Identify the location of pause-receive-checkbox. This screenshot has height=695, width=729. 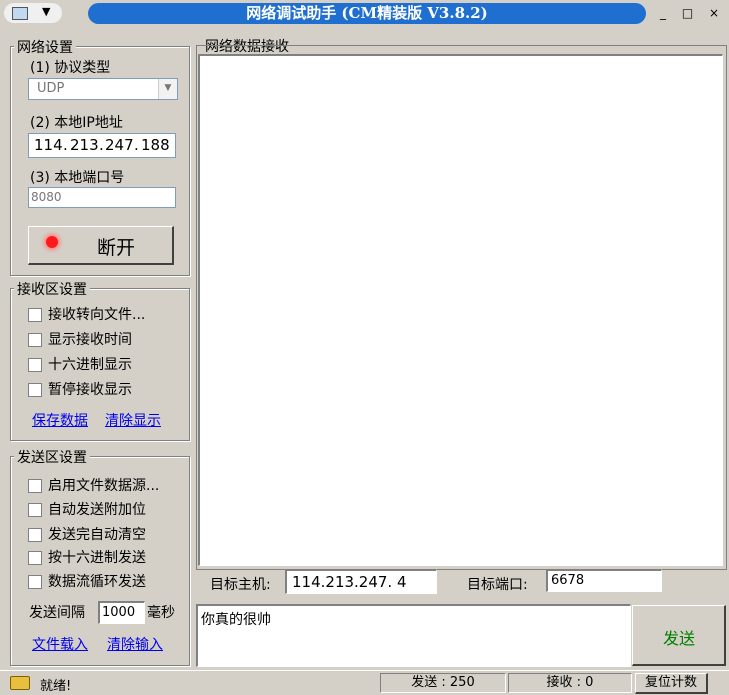
(35, 390).